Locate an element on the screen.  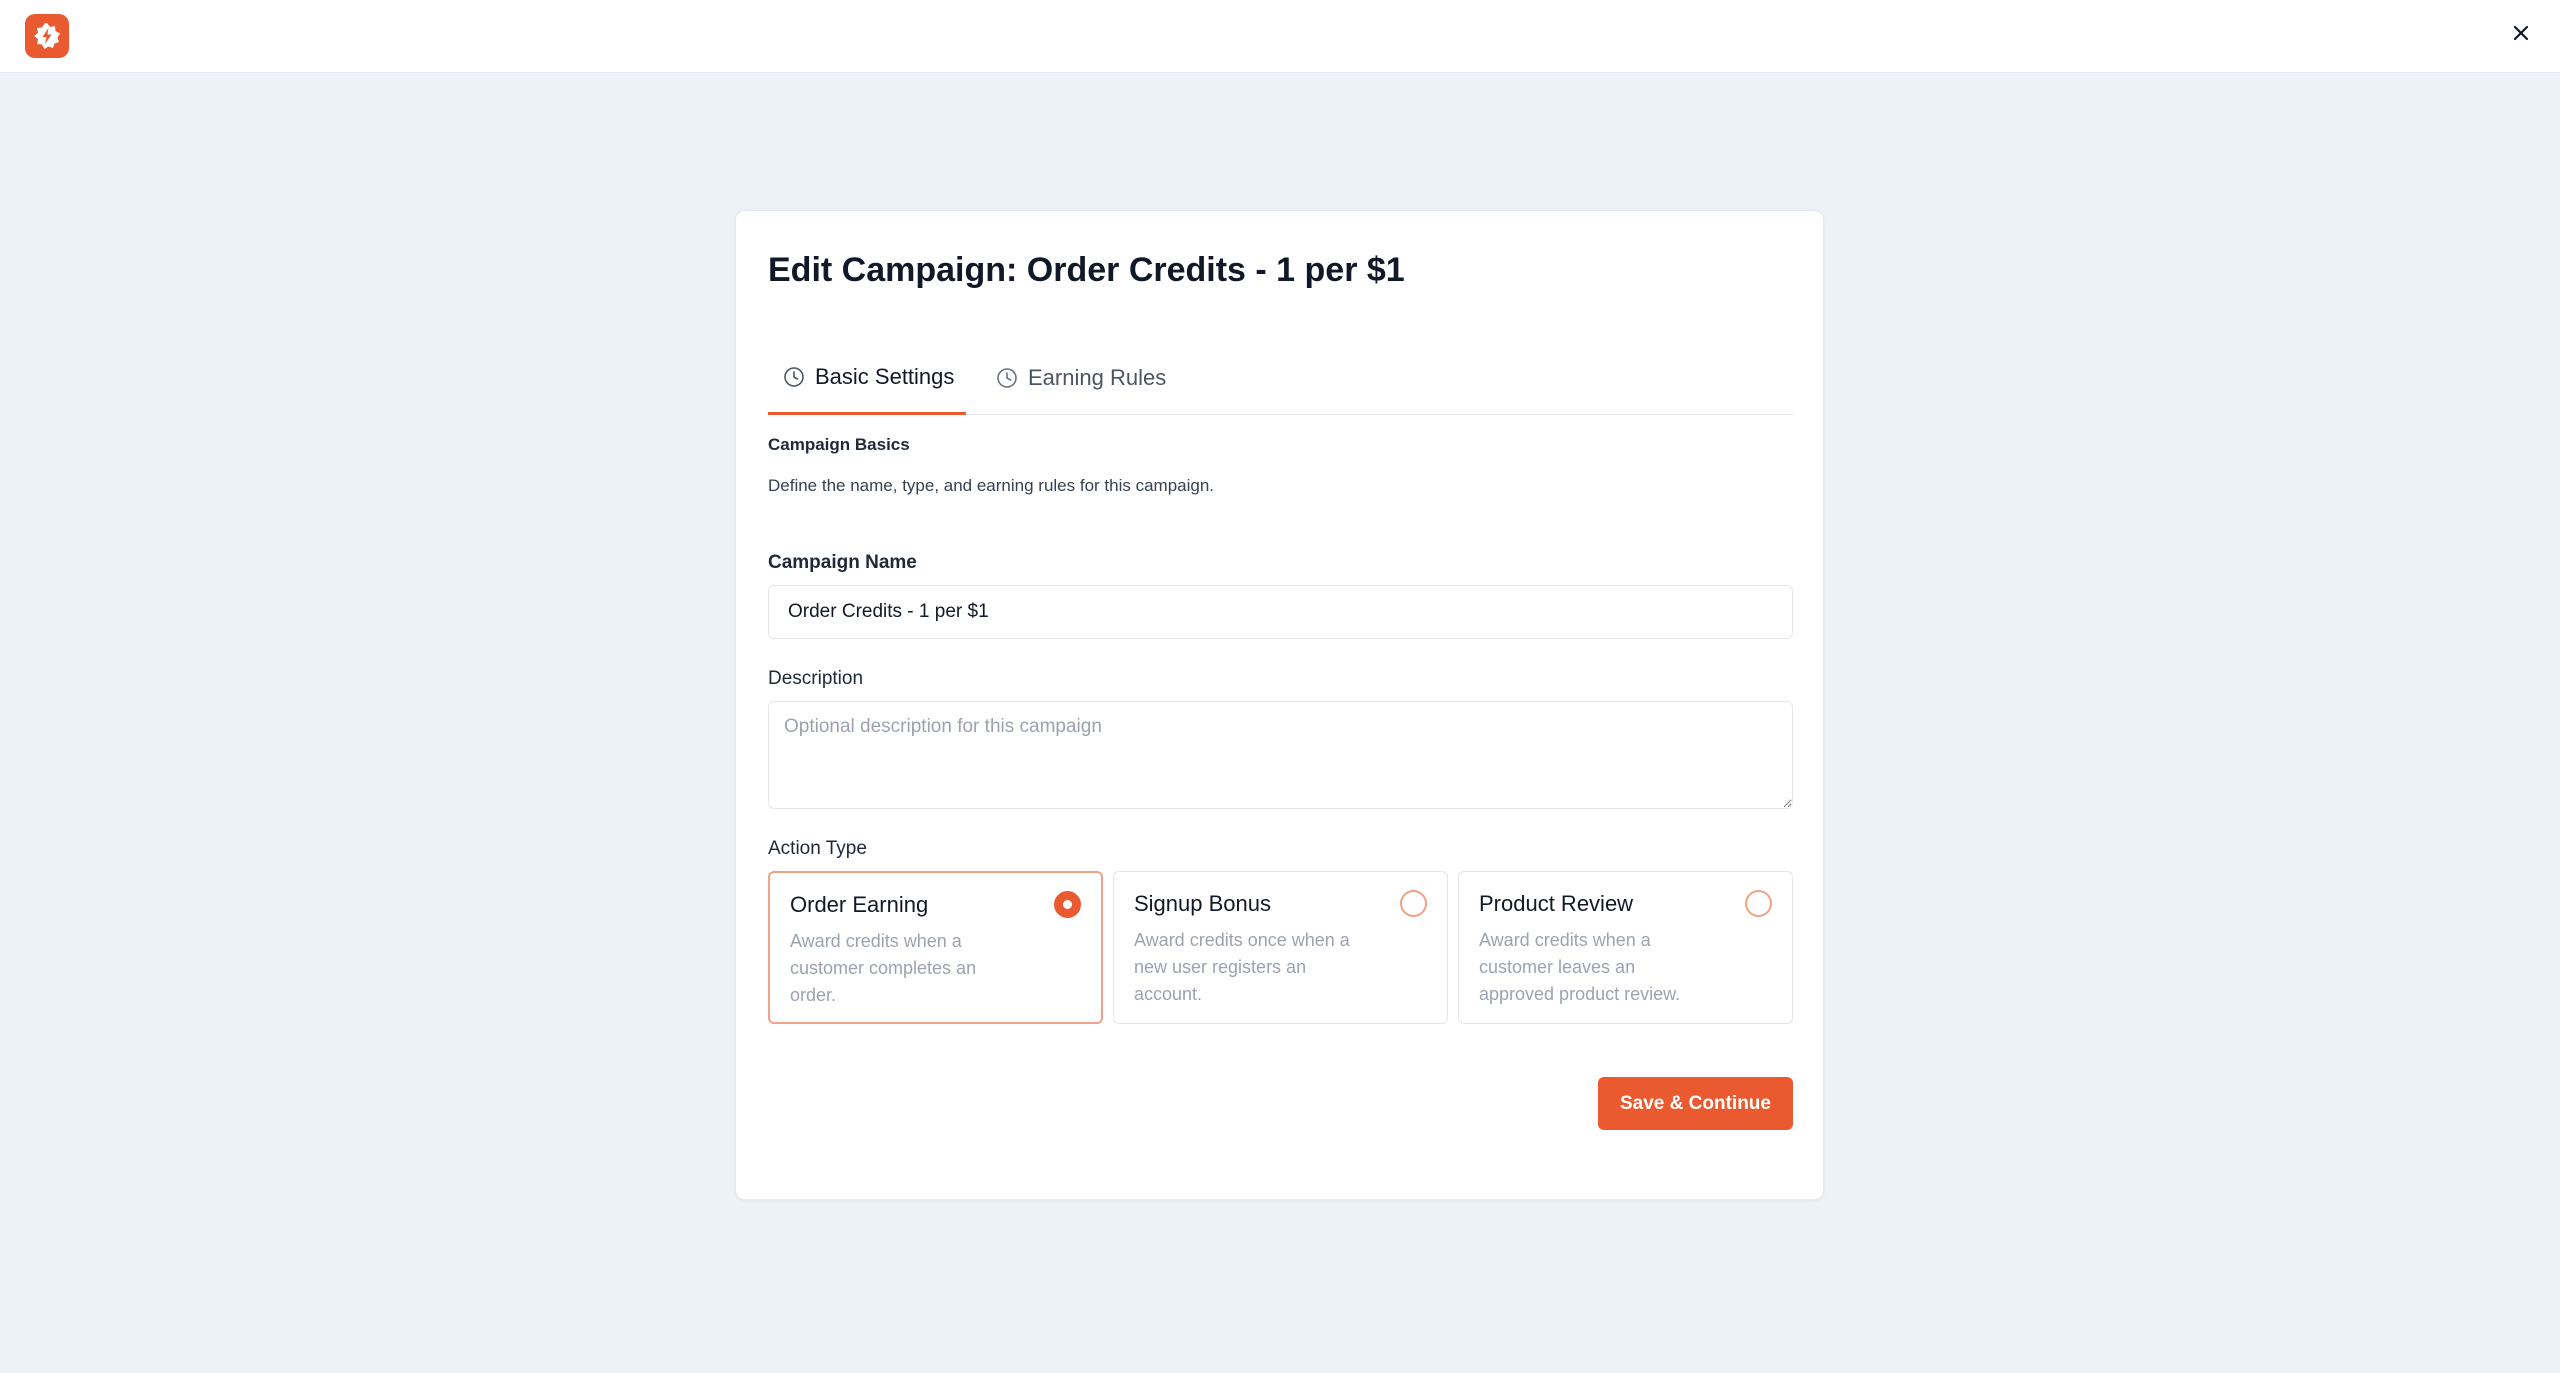
campaign-name-input is located at coordinates (1280, 612).